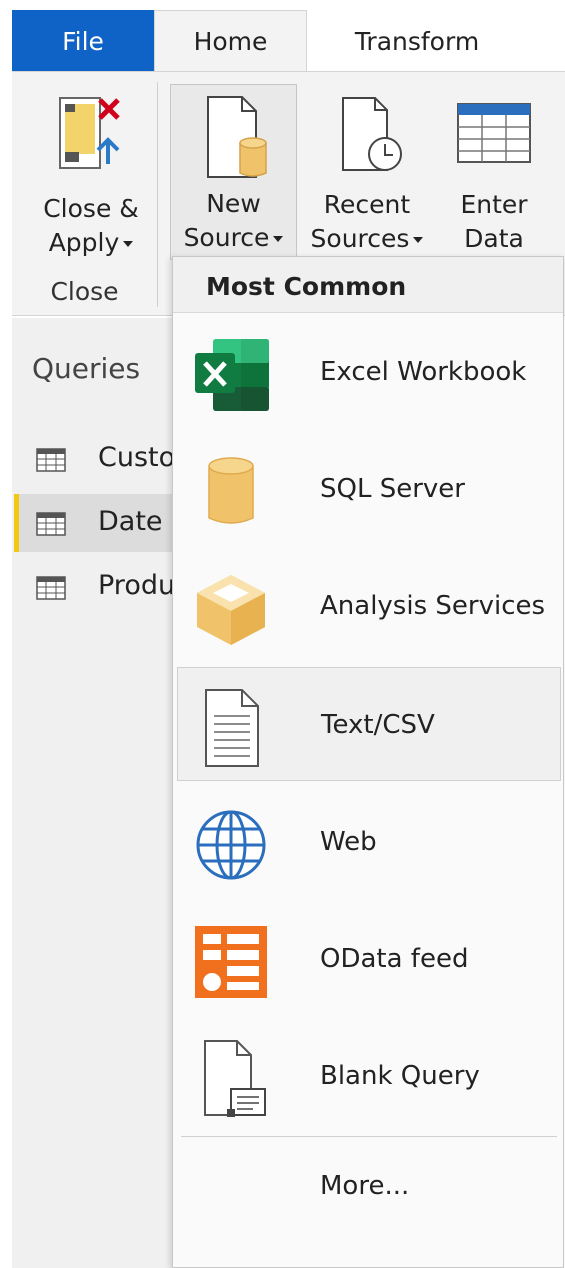 This screenshot has width=565, height=1268. I want to click on menu-item-label: Blank Query, so click(400, 1076).